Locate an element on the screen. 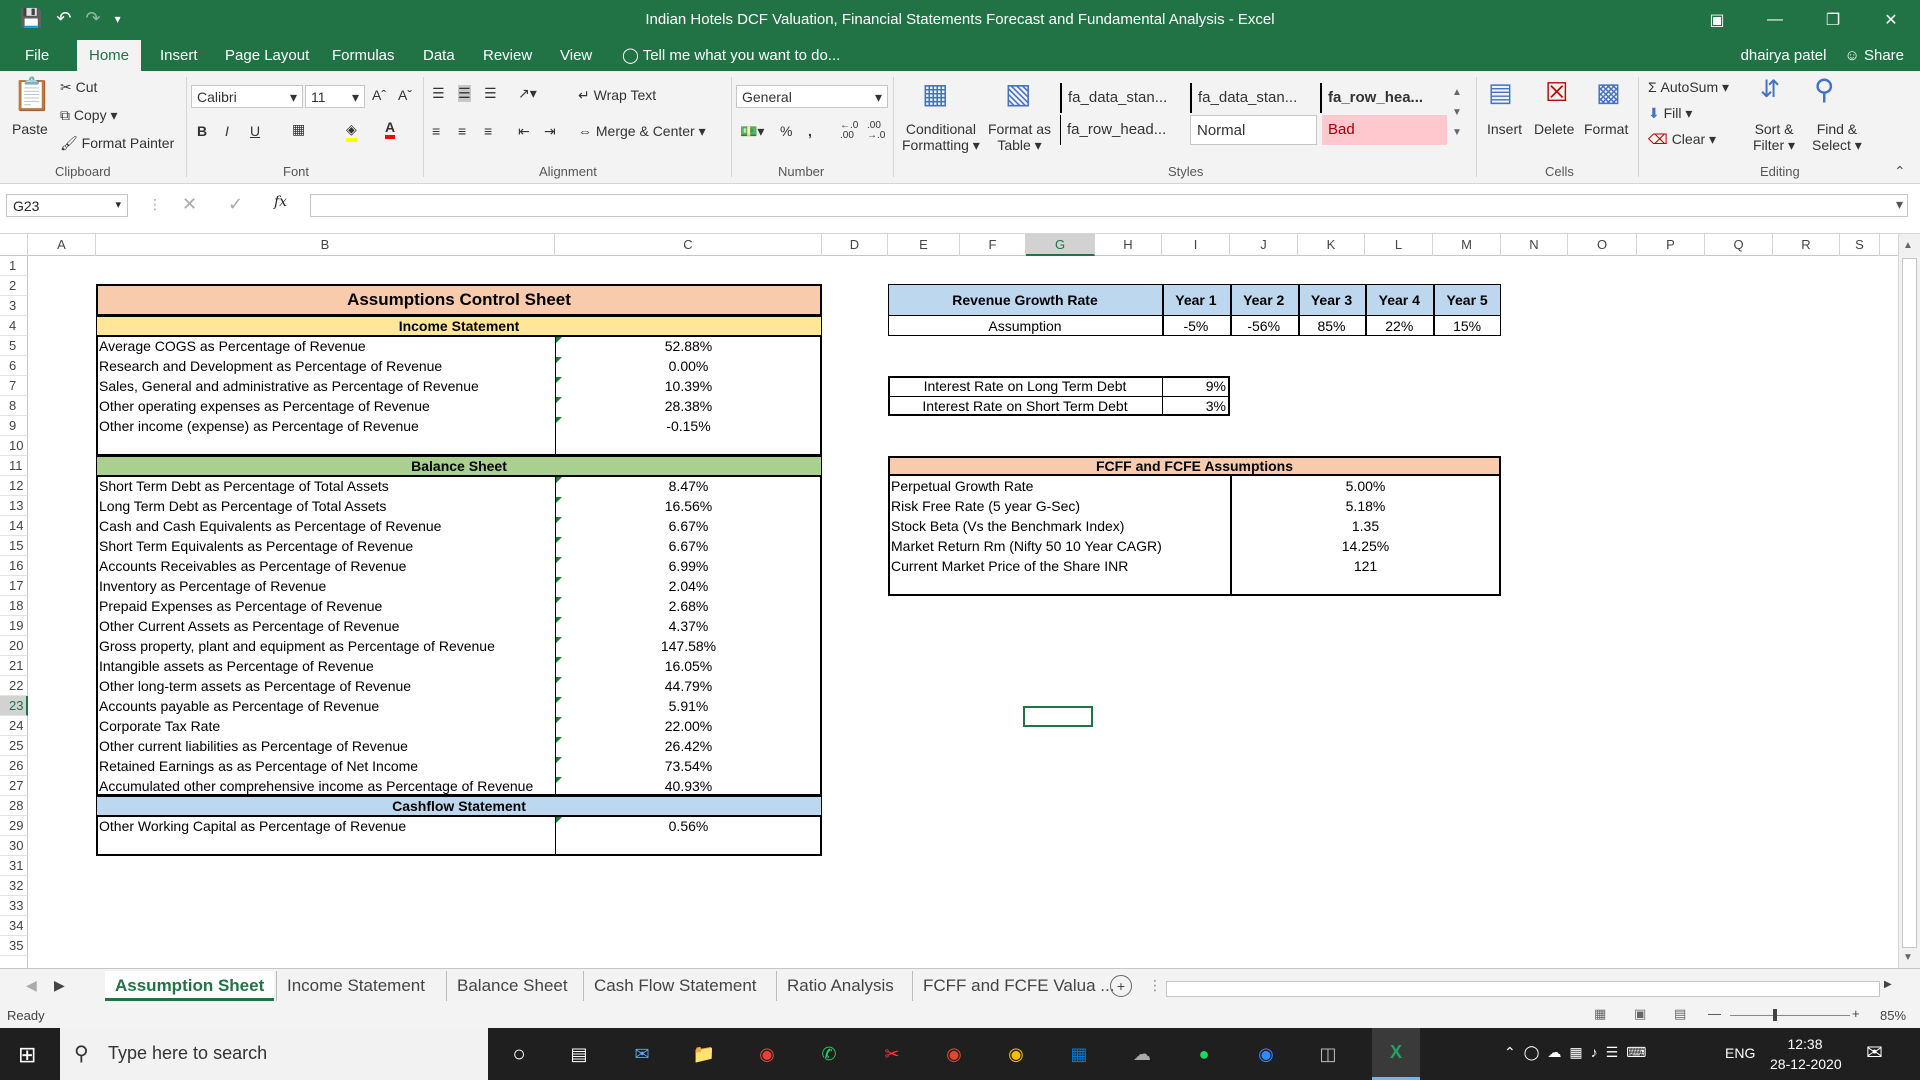 The image size is (1920, 1080). whatsapp-icon: ✆ is located at coordinates (829, 1054).